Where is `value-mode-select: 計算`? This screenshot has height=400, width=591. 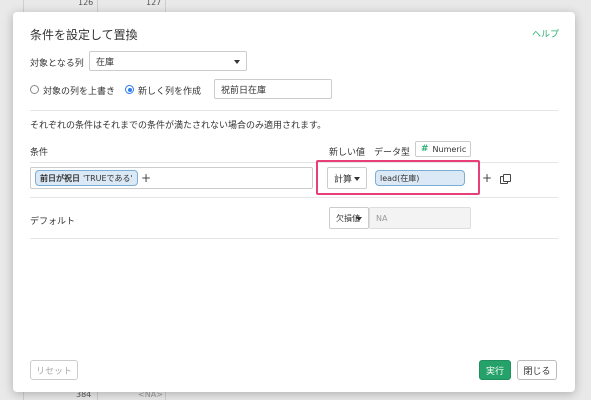 value-mode-select: 計算 is located at coordinates (347, 178).